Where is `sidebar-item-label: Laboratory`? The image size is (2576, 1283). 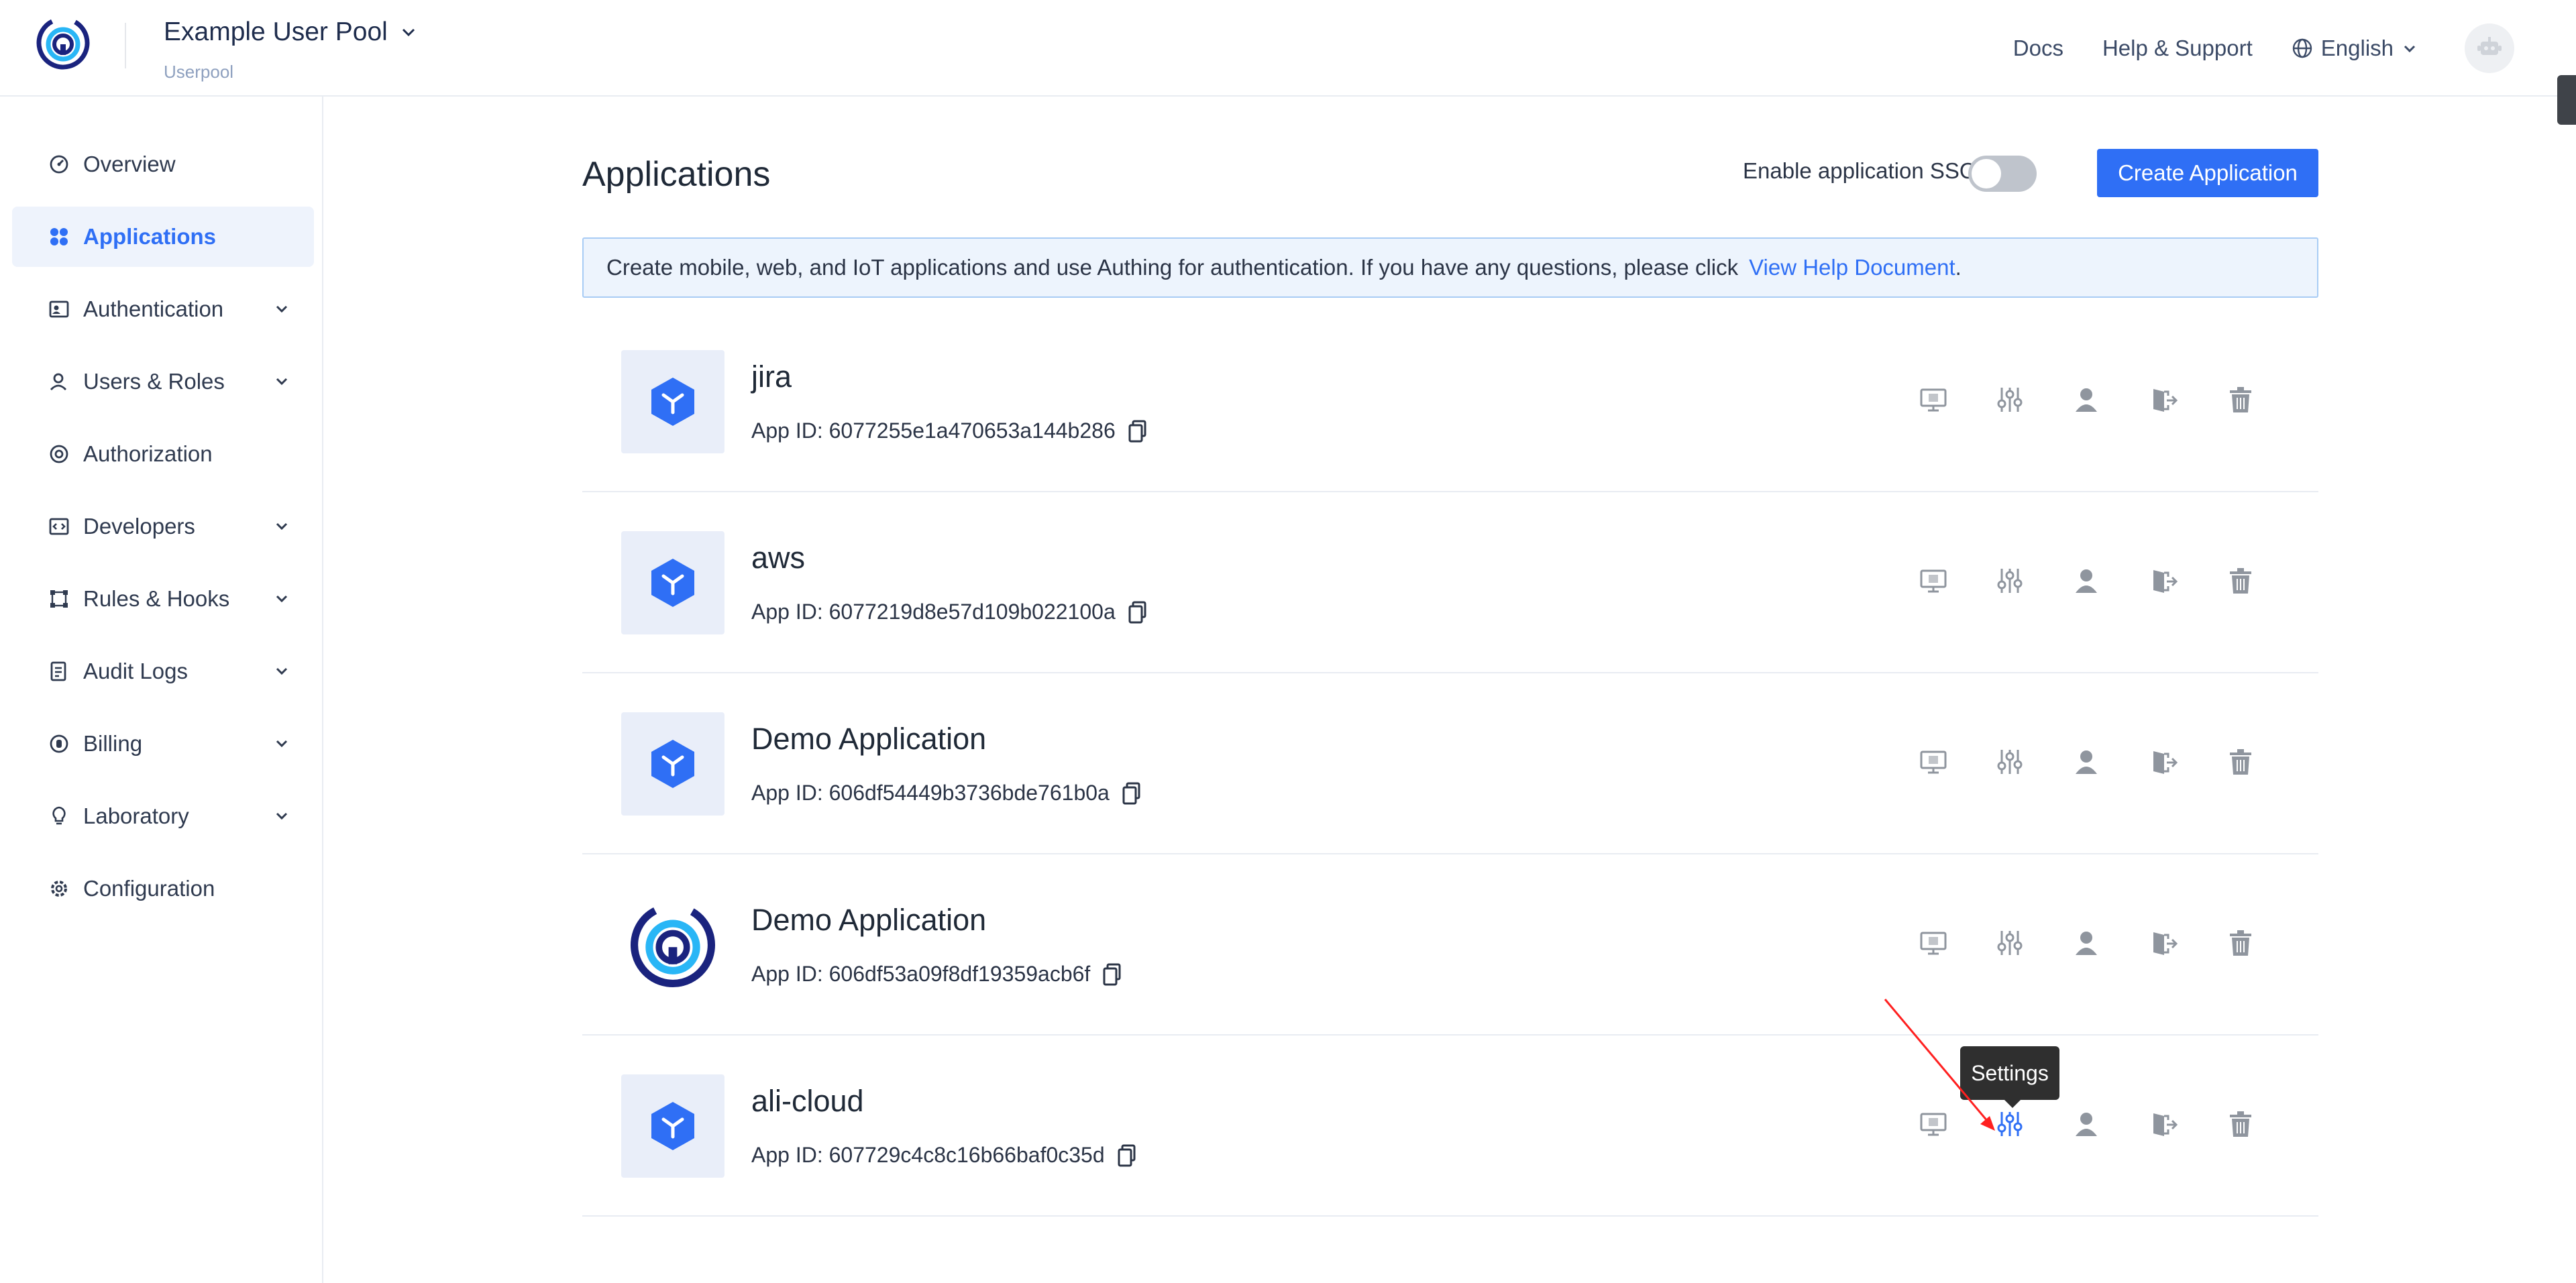 sidebar-item-label: Laboratory is located at coordinates (136, 816).